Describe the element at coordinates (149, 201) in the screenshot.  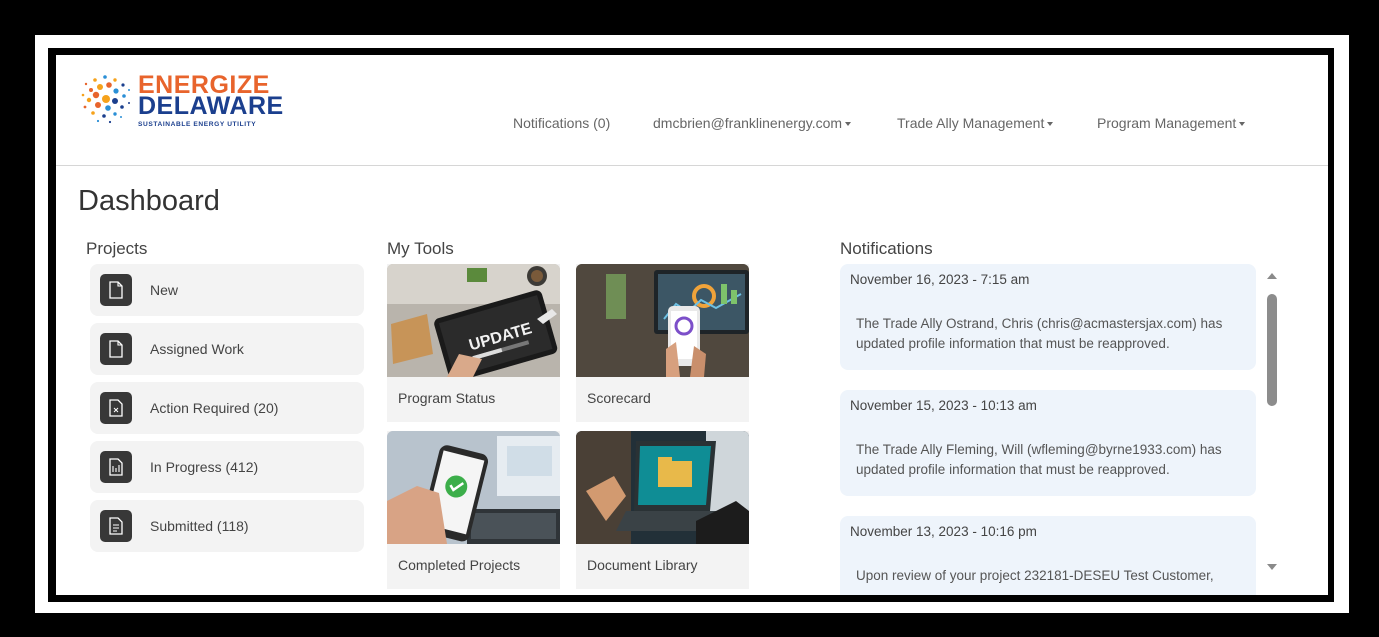
I see `page-title: Dashboard` at that location.